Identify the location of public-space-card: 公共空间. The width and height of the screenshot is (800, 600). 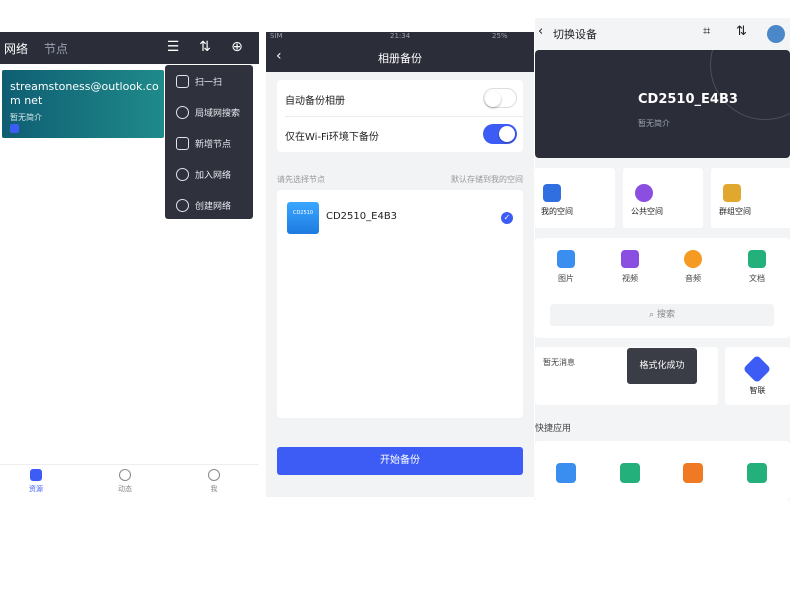
(663, 198).